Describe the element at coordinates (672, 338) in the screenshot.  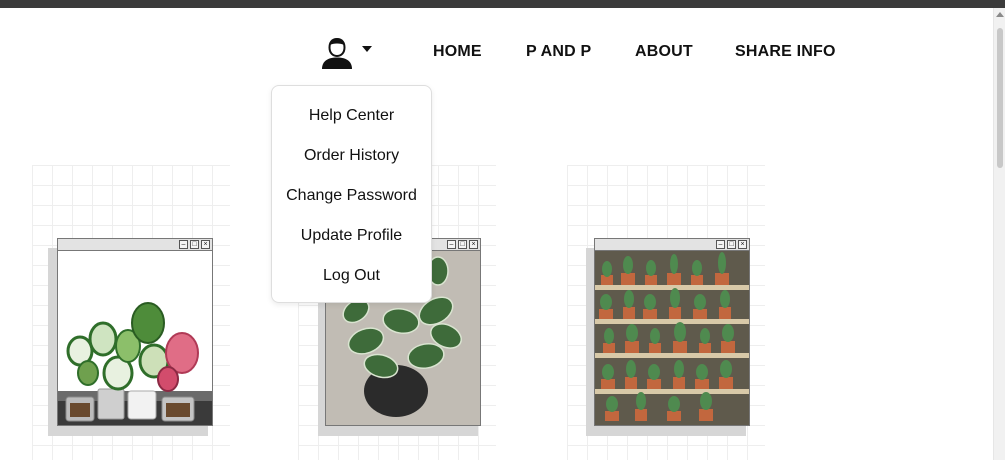
I see `plant-photo-cactus-shelves` at that location.